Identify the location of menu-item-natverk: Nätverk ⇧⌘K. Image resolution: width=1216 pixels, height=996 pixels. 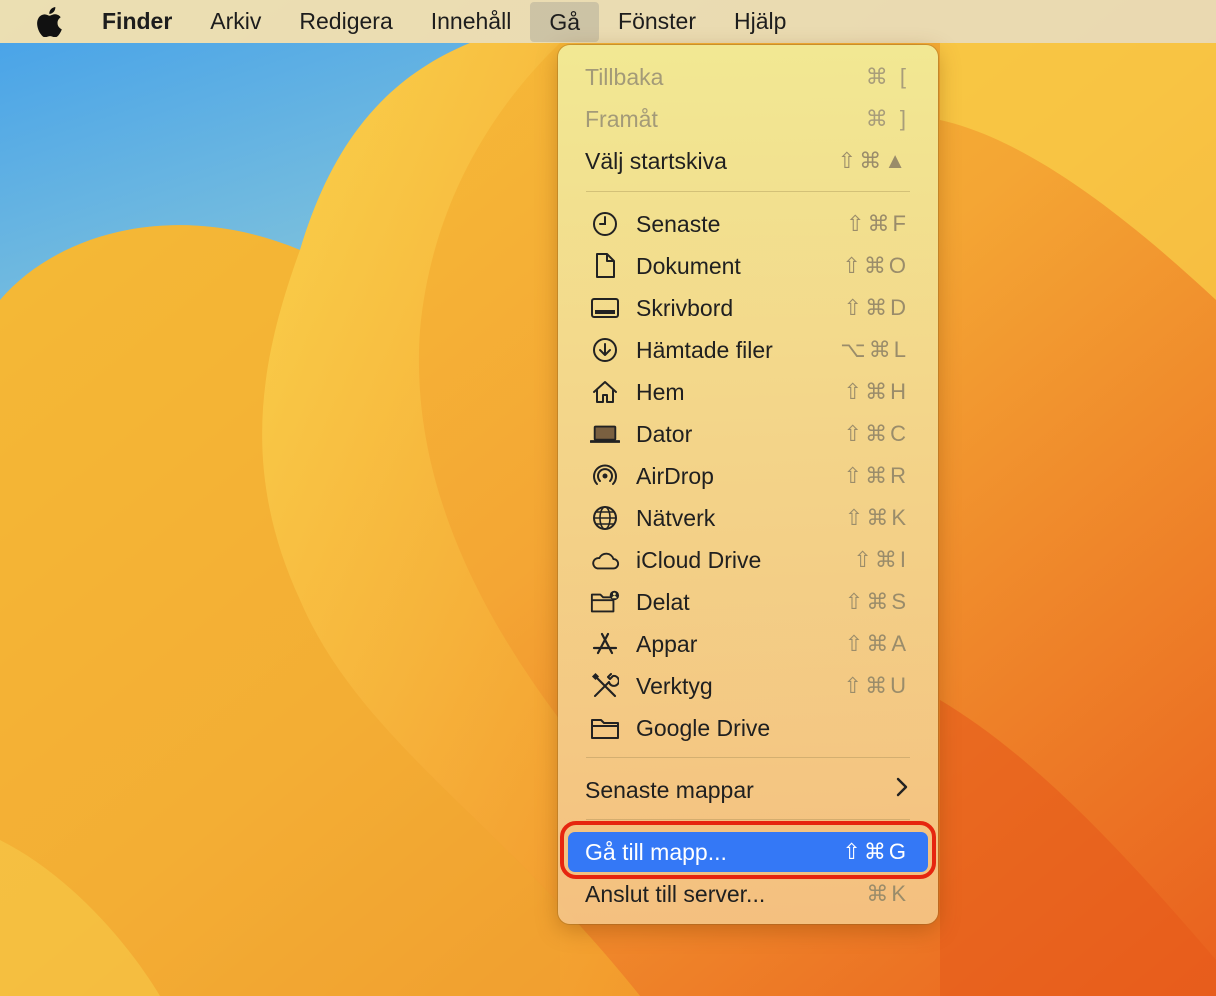
(748, 518).